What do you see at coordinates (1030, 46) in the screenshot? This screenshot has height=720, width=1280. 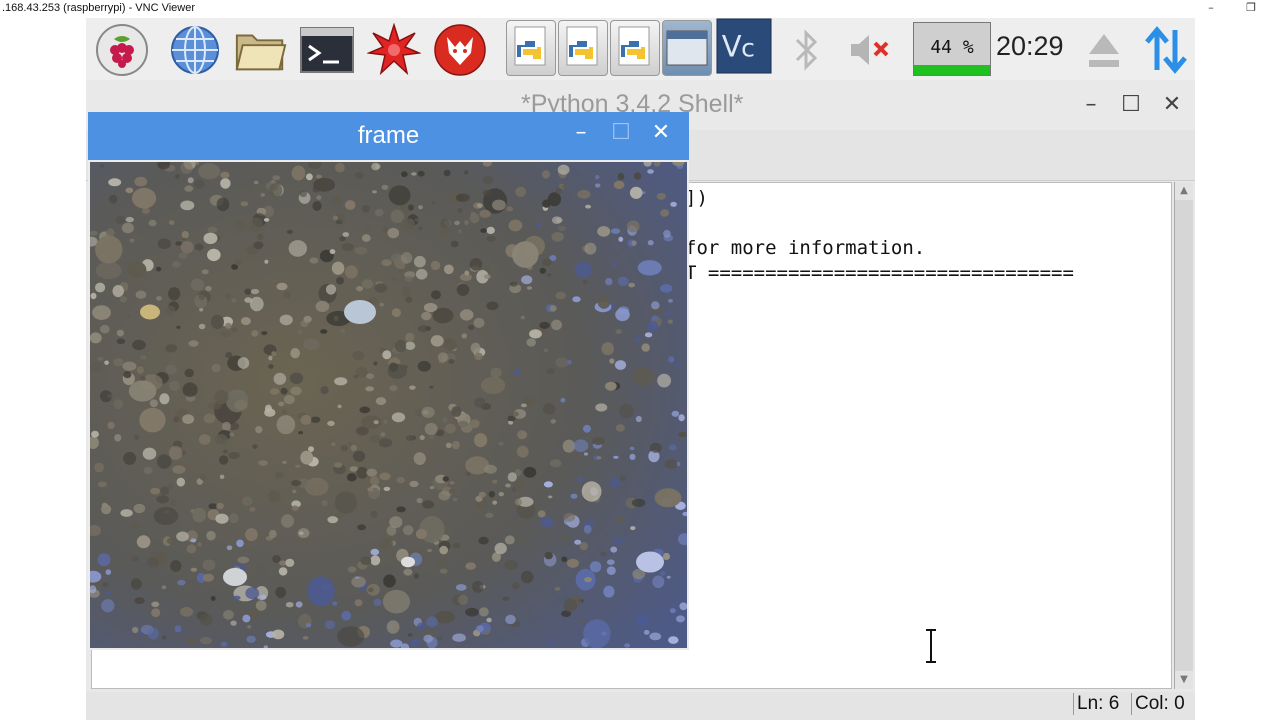 I see `clock: 20:29` at bounding box center [1030, 46].